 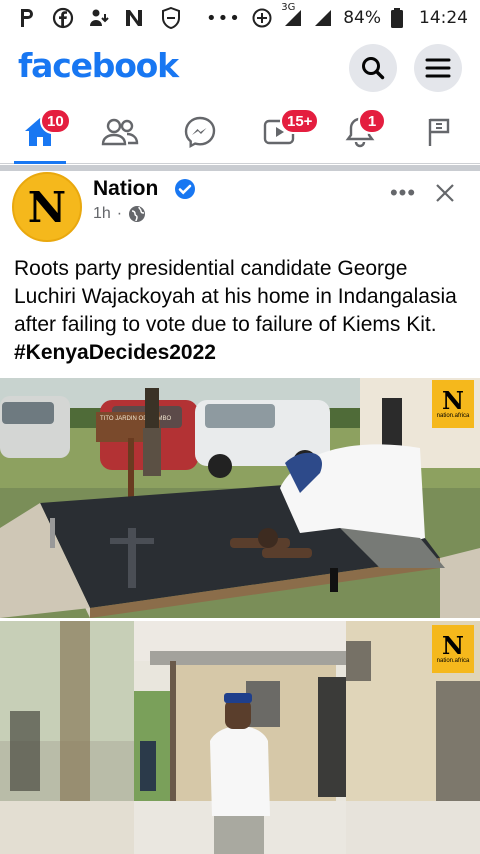 I want to click on post-options-button: •••, so click(x=403, y=193).